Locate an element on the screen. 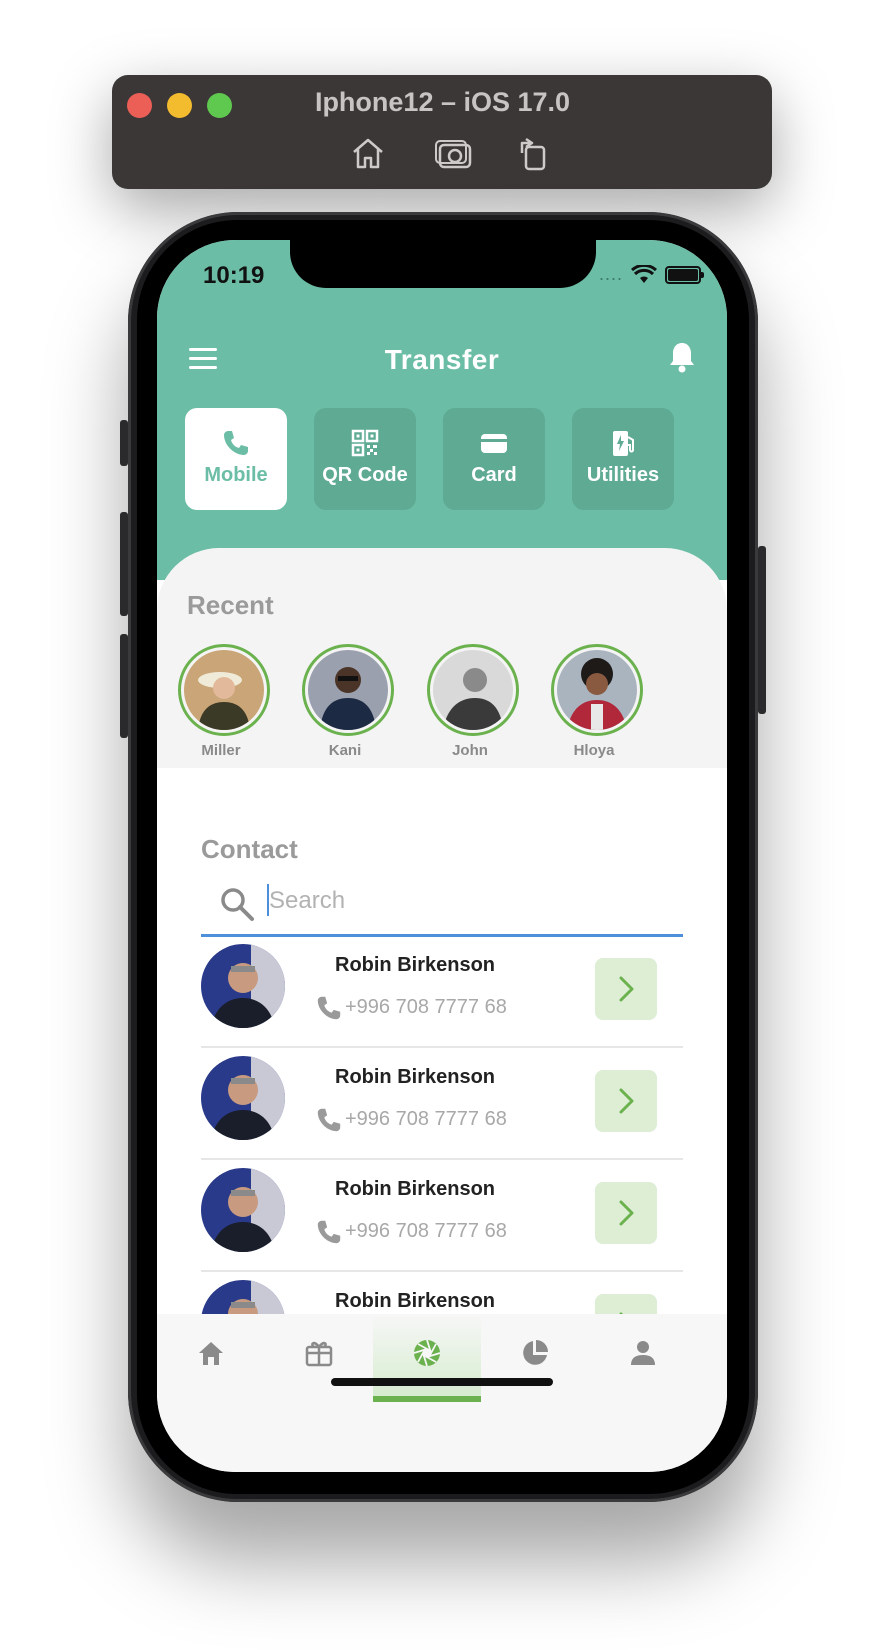 Image resolution: width=882 pixels, height=1650 pixels. volume-up-button is located at coordinates (124, 564).